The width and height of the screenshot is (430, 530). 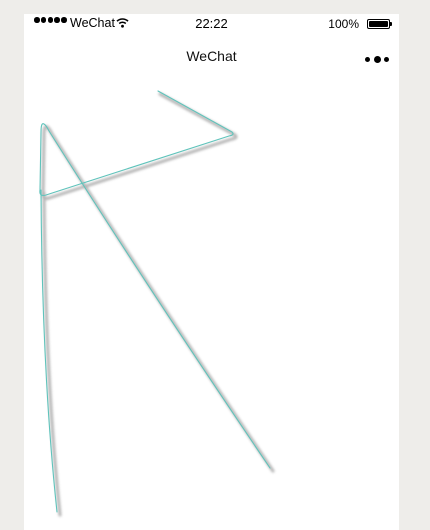 What do you see at coordinates (211, 24) in the screenshot?
I see `status-bar: WeChat 22:22 100%` at bounding box center [211, 24].